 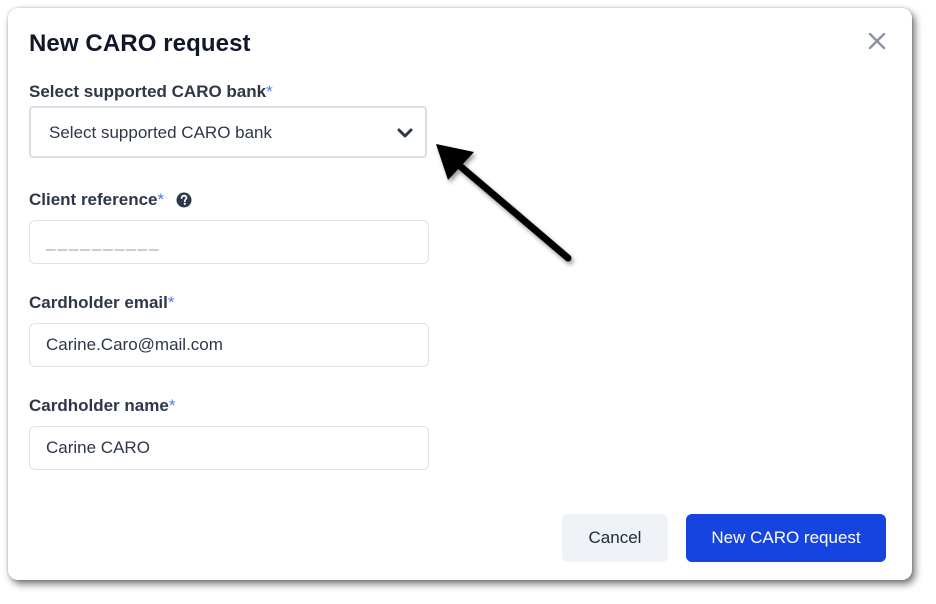 I want to click on close-icon, so click(x=877, y=41).